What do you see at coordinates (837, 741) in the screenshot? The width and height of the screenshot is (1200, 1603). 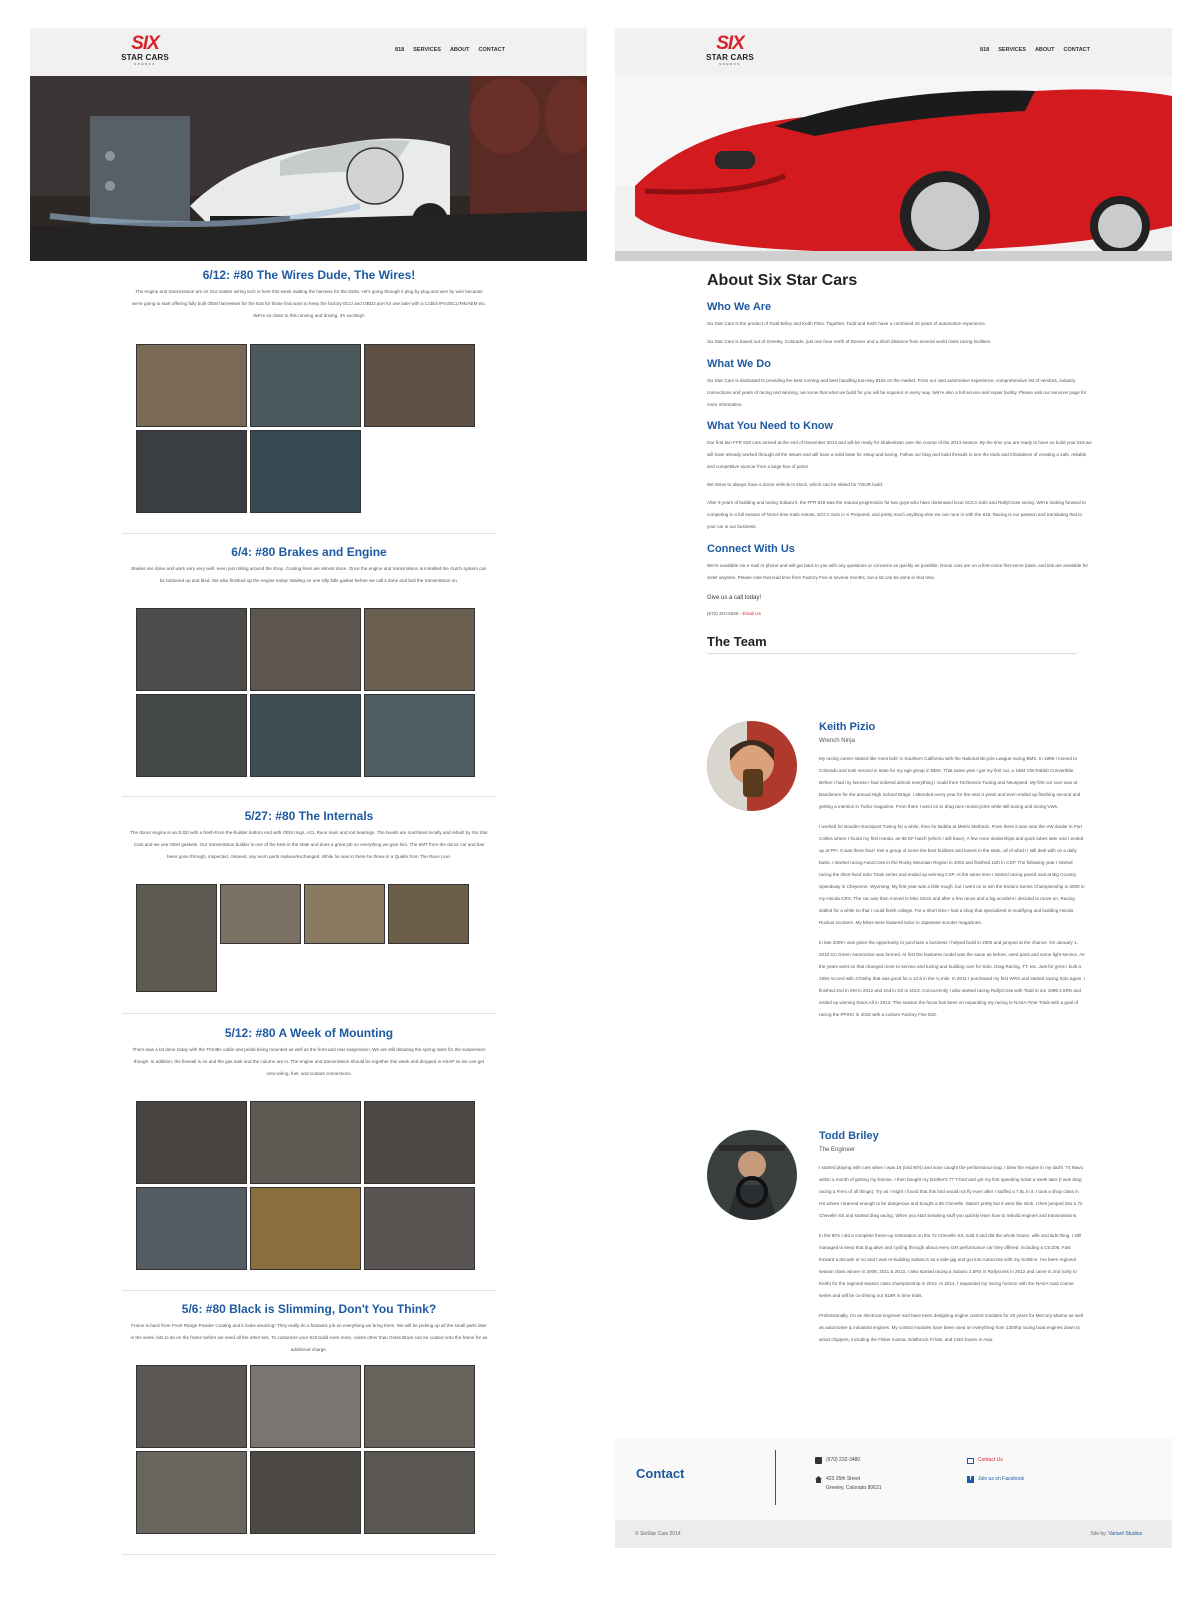 I see `member-role: Wrench Ninja` at bounding box center [837, 741].